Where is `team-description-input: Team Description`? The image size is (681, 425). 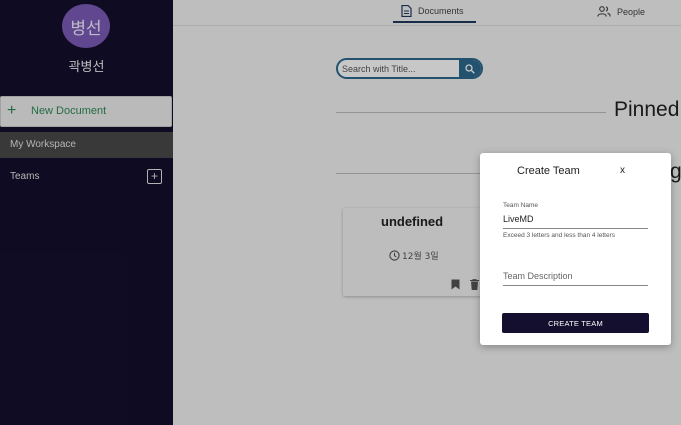 team-description-input: Team Description is located at coordinates (538, 276).